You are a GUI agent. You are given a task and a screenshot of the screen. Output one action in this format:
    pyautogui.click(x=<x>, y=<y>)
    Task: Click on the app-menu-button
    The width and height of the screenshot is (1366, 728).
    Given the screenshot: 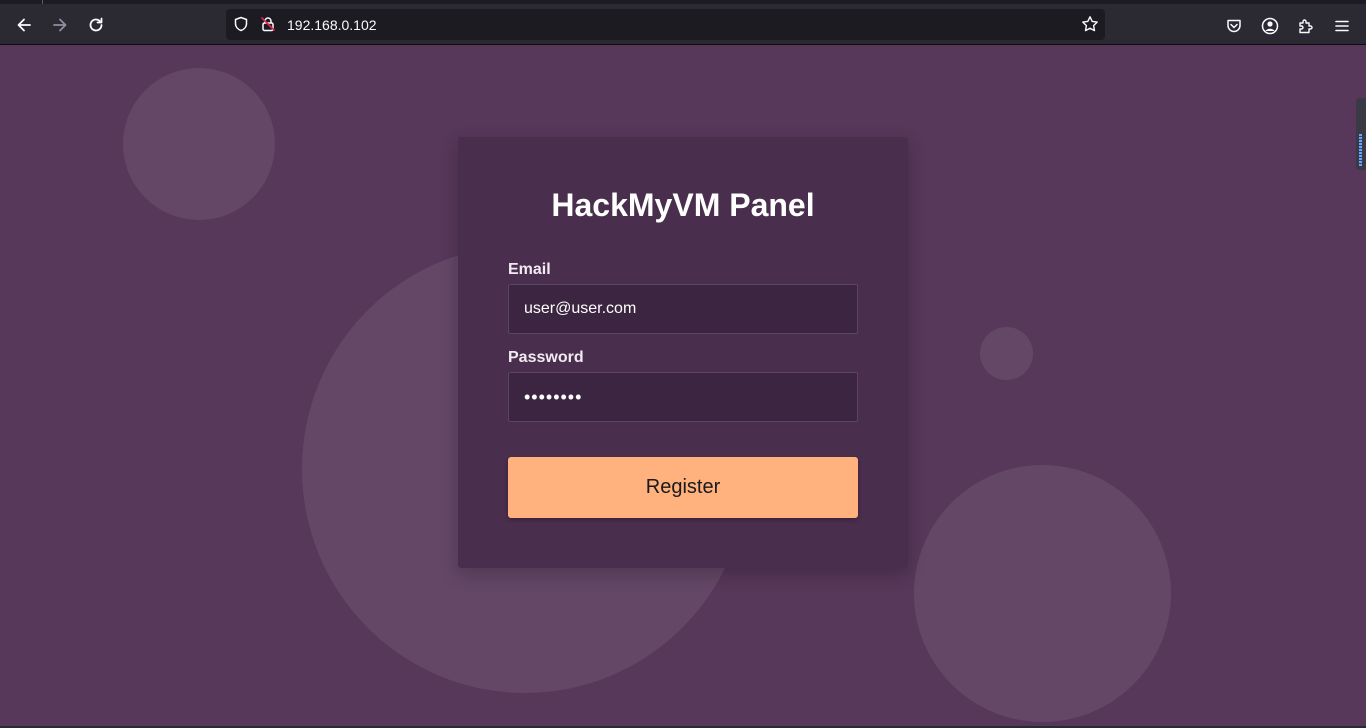 What is the action you would take?
    pyautogui.click(x=1342, y=26)
    